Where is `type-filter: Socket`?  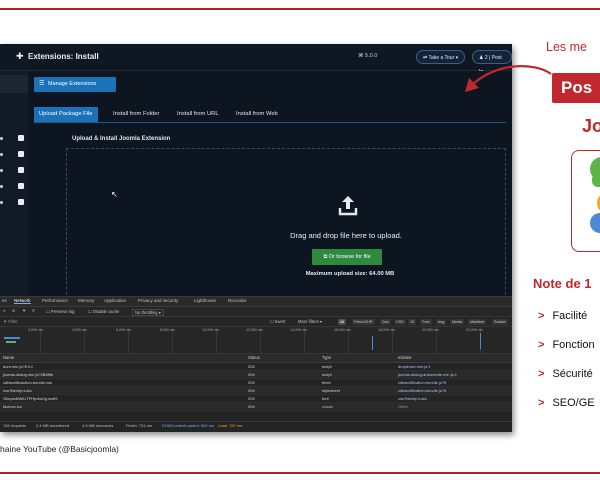
type-filter: Socket is located at coordinates (500, 321).